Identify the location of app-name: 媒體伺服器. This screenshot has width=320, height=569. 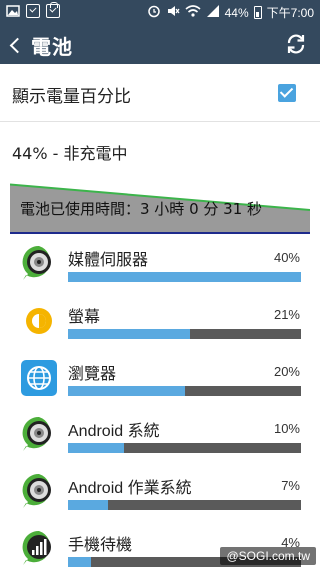
(108, 260).